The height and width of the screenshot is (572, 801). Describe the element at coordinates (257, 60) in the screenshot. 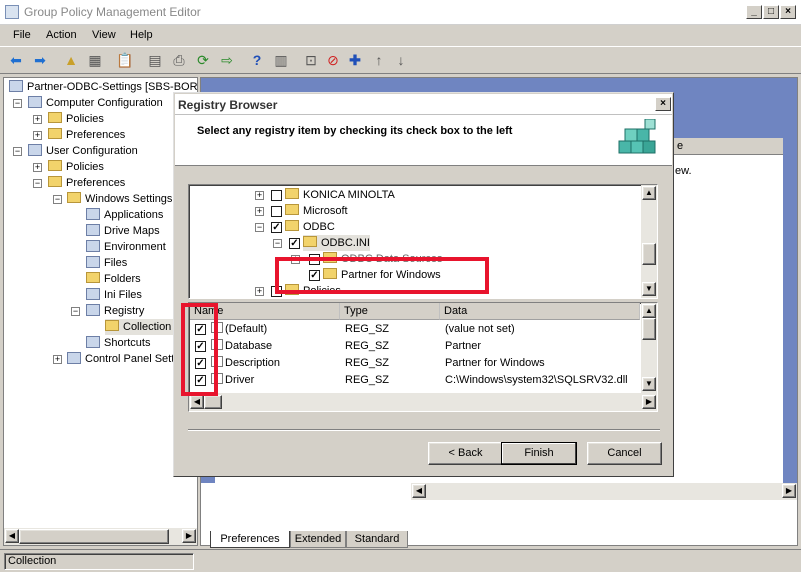

I see `help-icon: ?` at that location.